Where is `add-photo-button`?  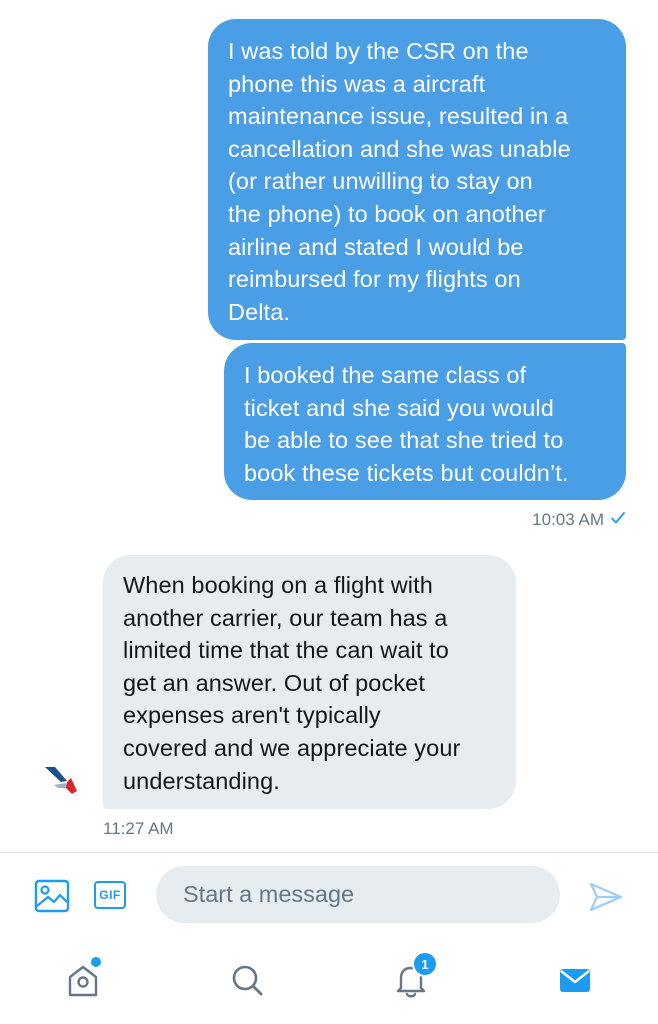 add-photo-button is located at coordinates (52, 896).